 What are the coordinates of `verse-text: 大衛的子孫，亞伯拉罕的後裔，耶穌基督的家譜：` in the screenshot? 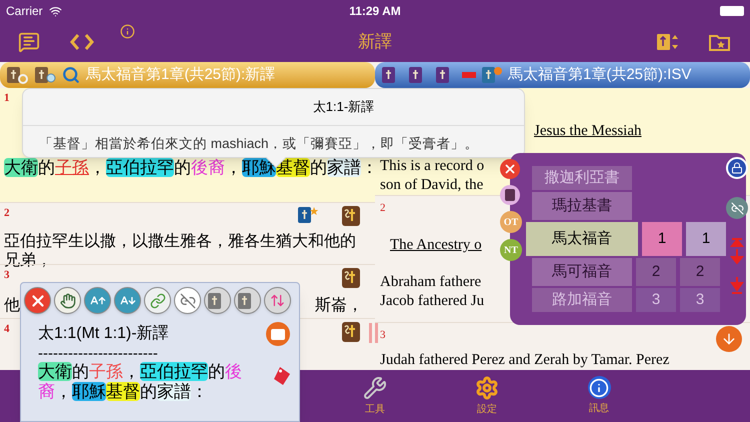 It's located at (140, 382).